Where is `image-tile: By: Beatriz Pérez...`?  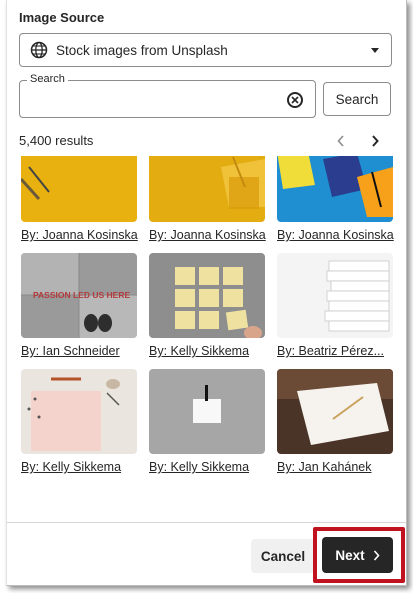
image-tile: By: Beatriz Pérez... is located at coordinates (335, 305).